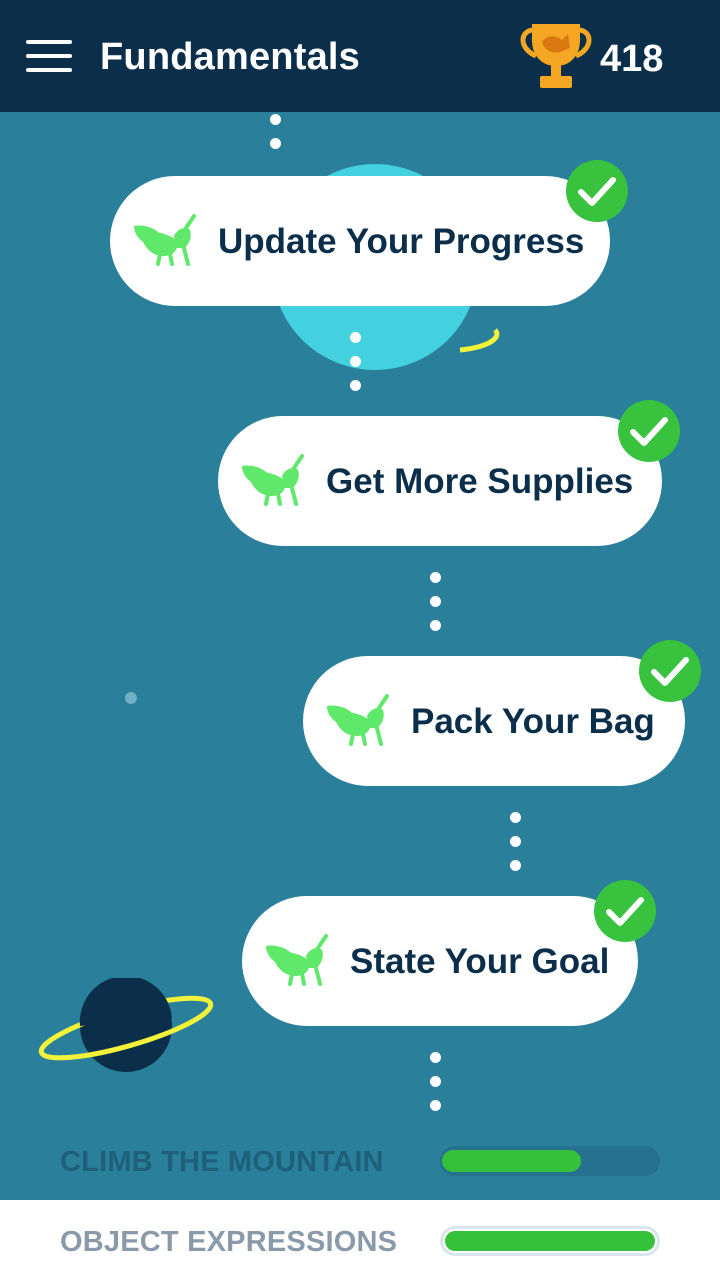  I want to click on top-app-bar: Fundamentals 418, so click(360, 56).